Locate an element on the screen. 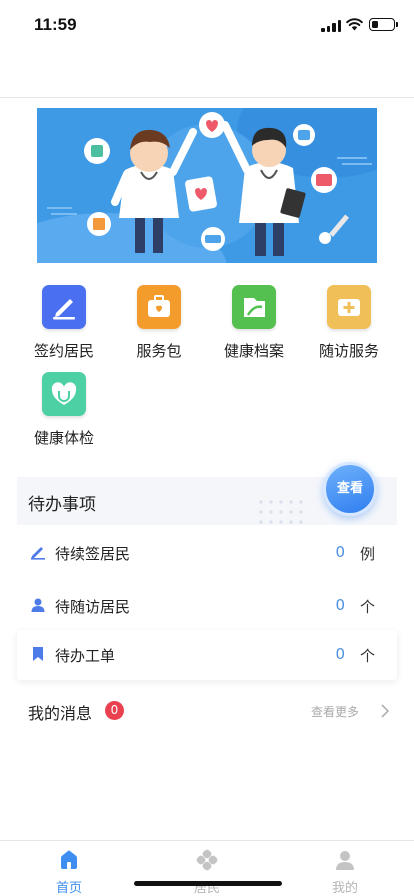 This screenshot has width=414, height=896. banner-illustration is located at coordinates (207, 185).